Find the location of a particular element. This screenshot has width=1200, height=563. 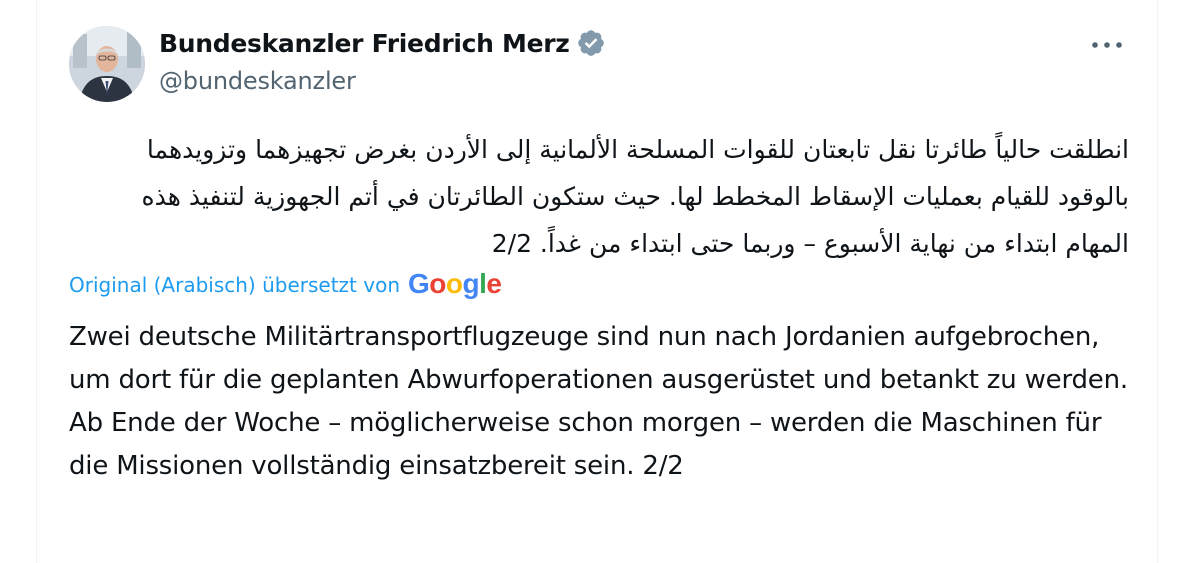

profile-photo is located at coordinates (107, 64).